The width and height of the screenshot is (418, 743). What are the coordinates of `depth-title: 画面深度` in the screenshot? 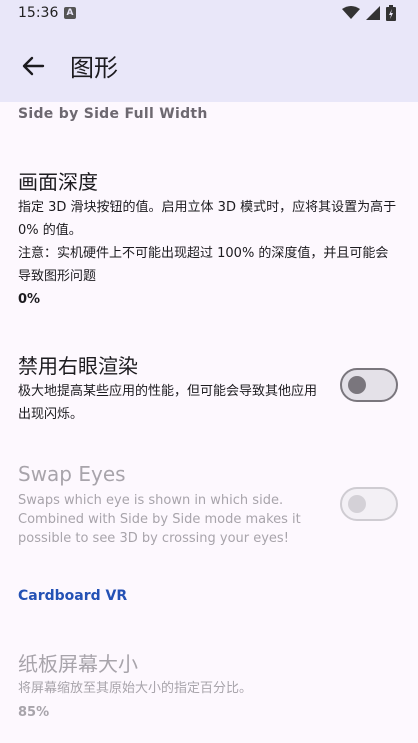 It's located at (58, 182).